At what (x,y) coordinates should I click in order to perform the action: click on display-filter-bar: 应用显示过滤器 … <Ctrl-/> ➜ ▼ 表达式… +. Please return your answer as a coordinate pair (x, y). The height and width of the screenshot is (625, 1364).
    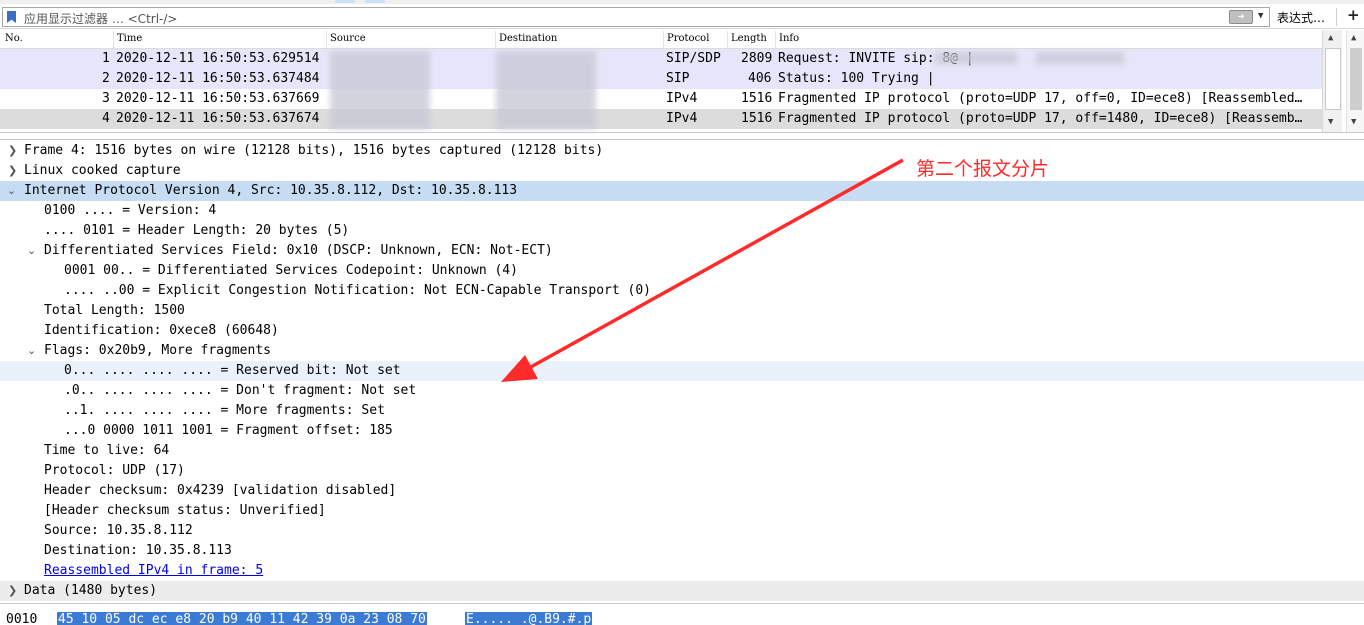
    Looking at the image, I should click on (682, 17).